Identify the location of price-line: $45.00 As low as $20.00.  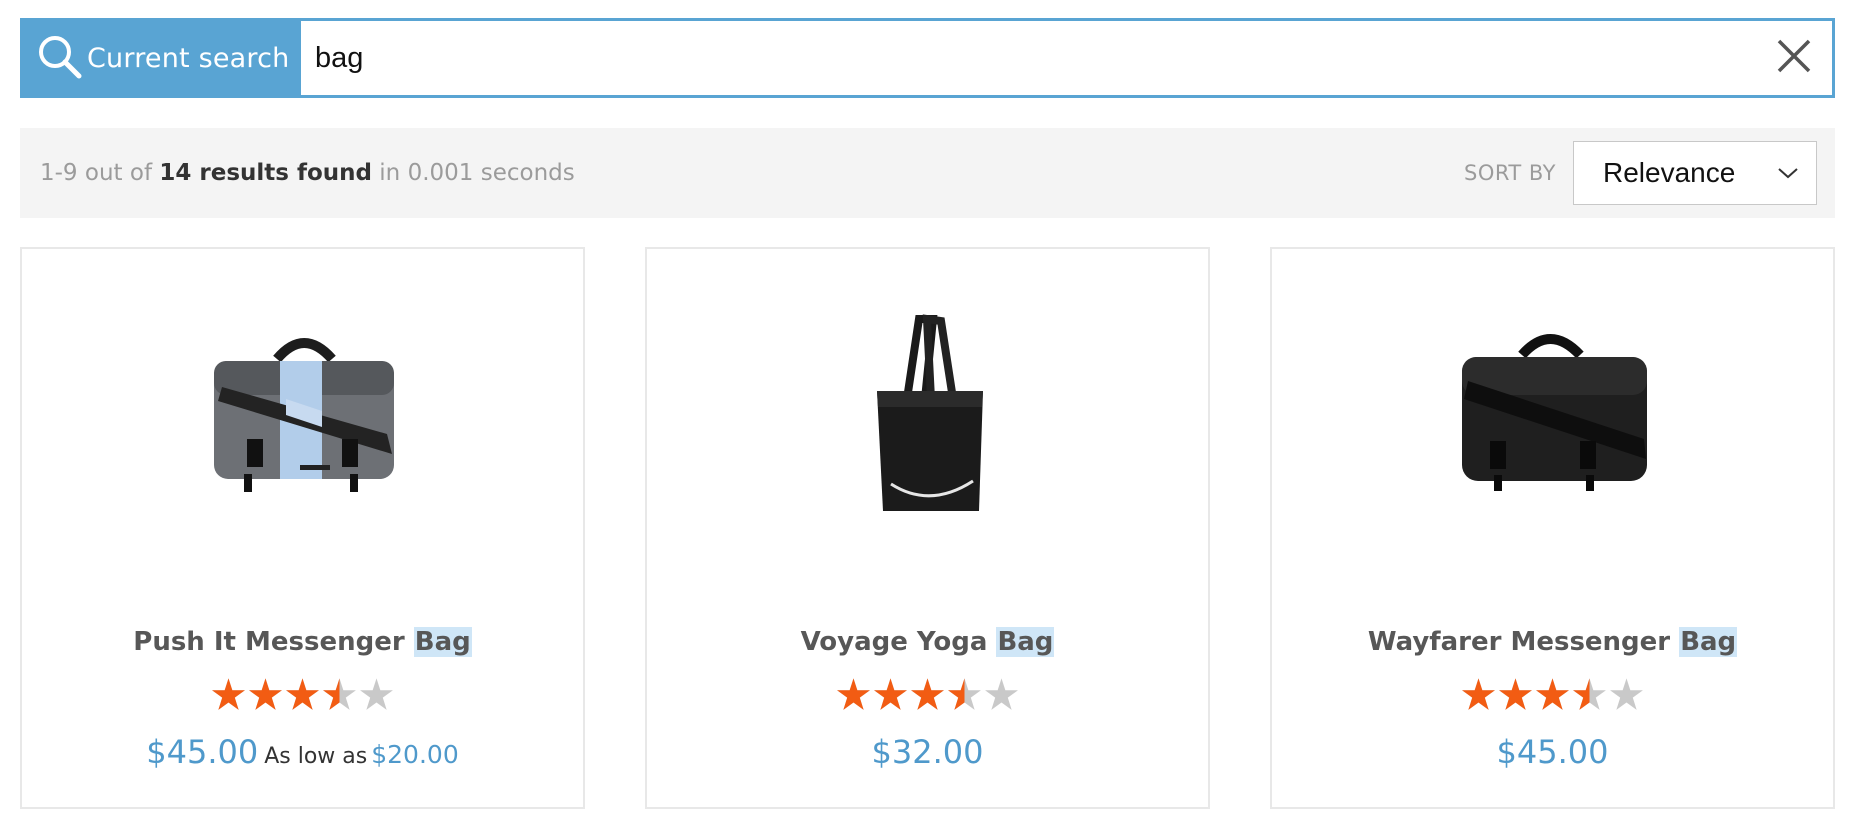
(302, 752).